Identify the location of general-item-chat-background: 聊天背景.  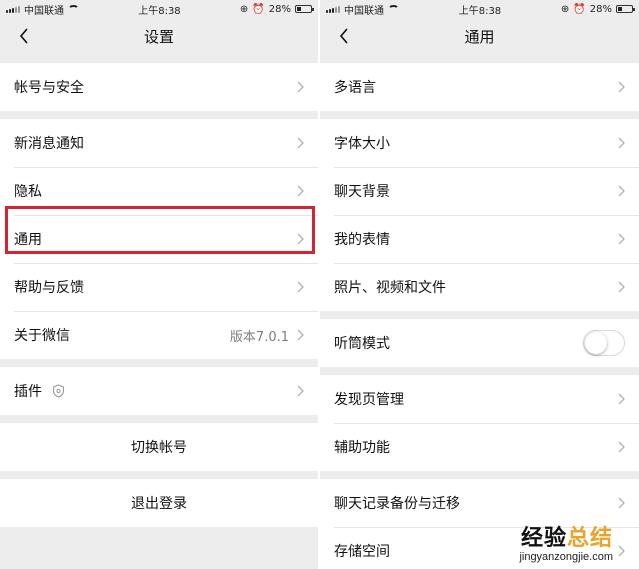
(479, 191).